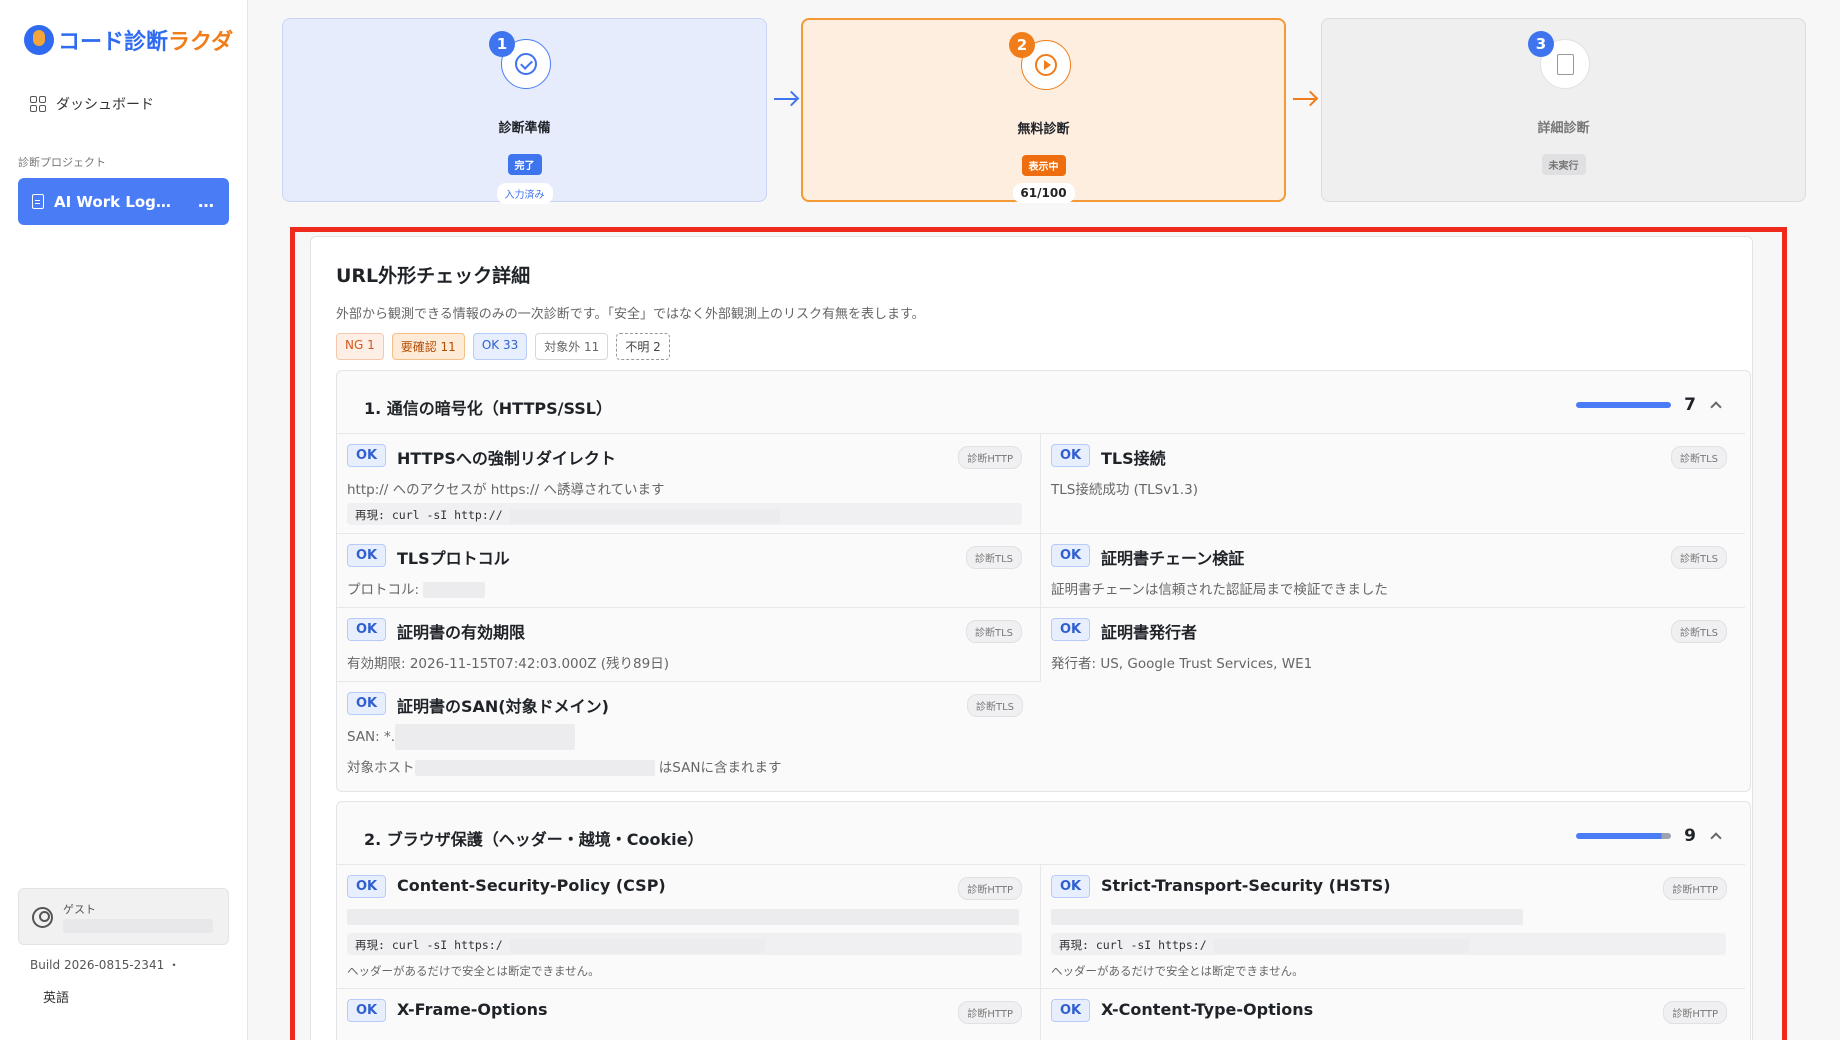  I want to click on step-free-diagnosis: 2 無料診断 表示中 61/100, so click(1043, 110).